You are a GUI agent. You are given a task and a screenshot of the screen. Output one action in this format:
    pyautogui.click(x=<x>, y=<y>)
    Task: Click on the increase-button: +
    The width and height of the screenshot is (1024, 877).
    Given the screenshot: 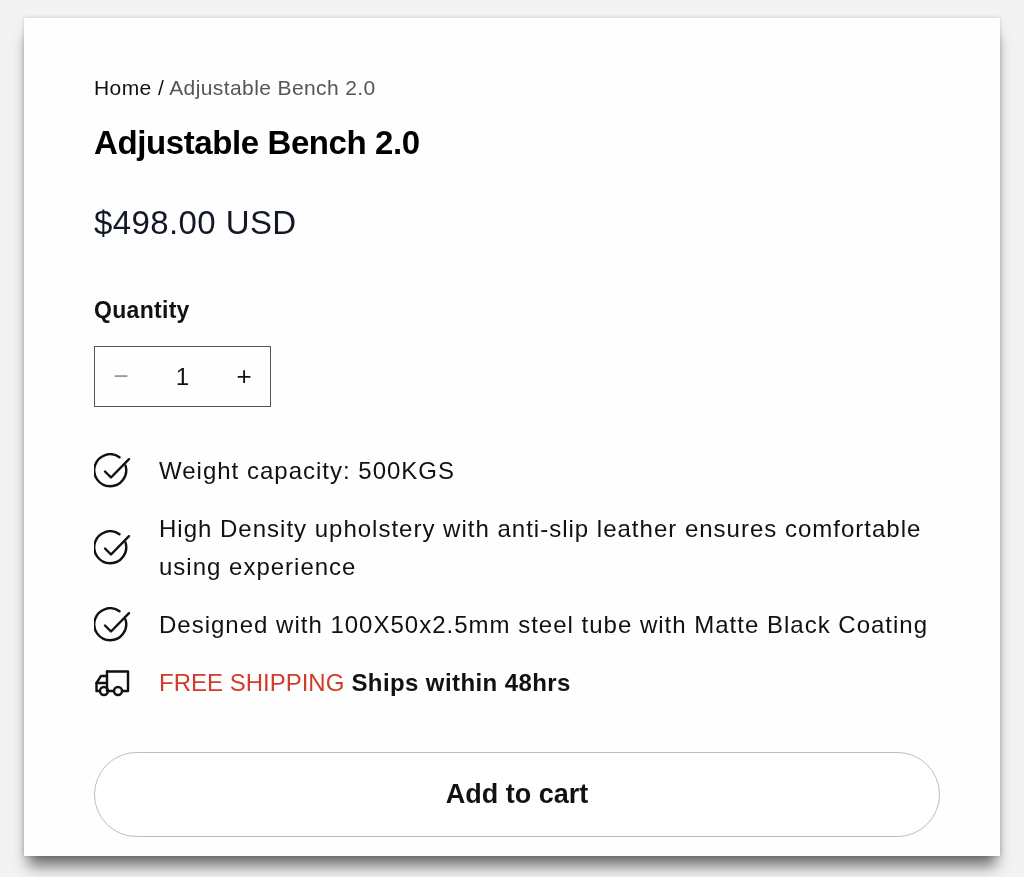 What is the action you would take?
    pyautogui.click(x=244, y=376)
    